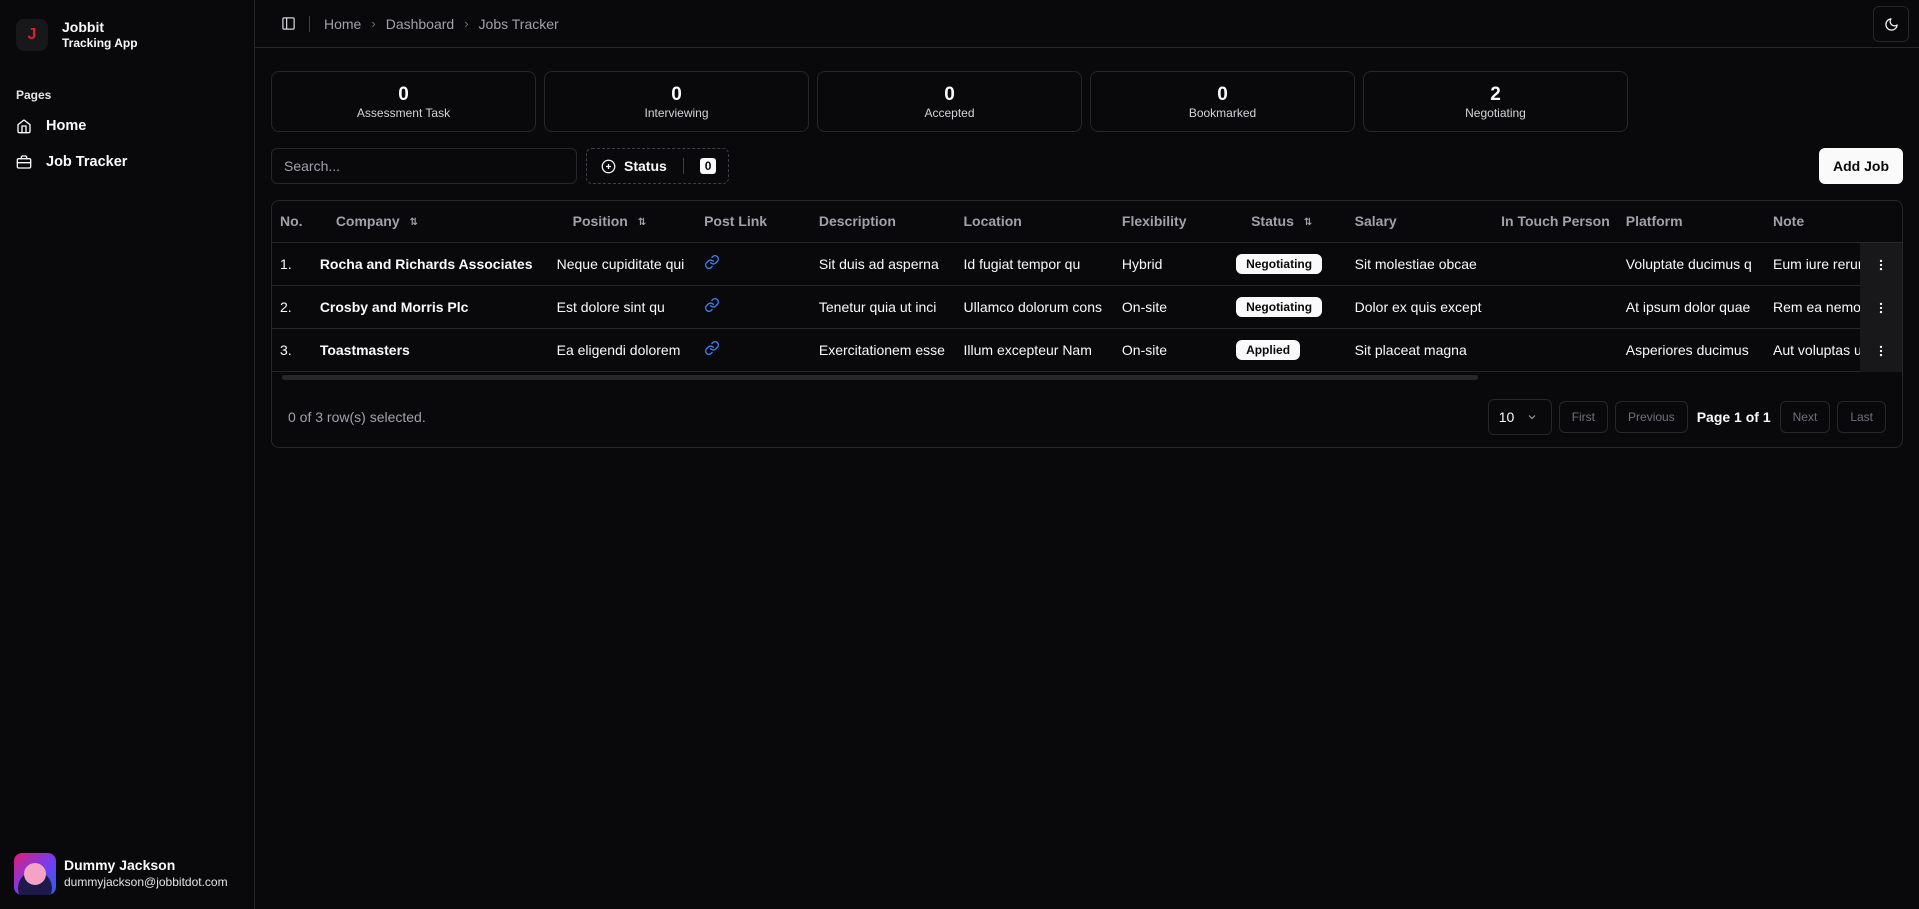  I want to click on cell-platform: Asperiores ducimus, so click(1687, 349).